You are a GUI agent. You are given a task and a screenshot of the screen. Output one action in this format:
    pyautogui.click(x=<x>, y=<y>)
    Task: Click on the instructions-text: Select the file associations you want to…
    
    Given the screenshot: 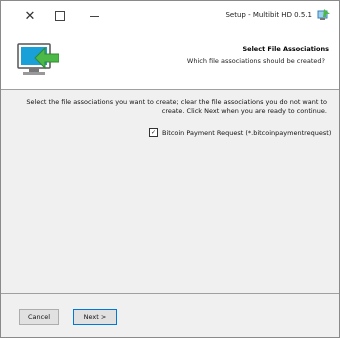 What is the action you would take?
    pyautogui.click(x=176, y=106)
    